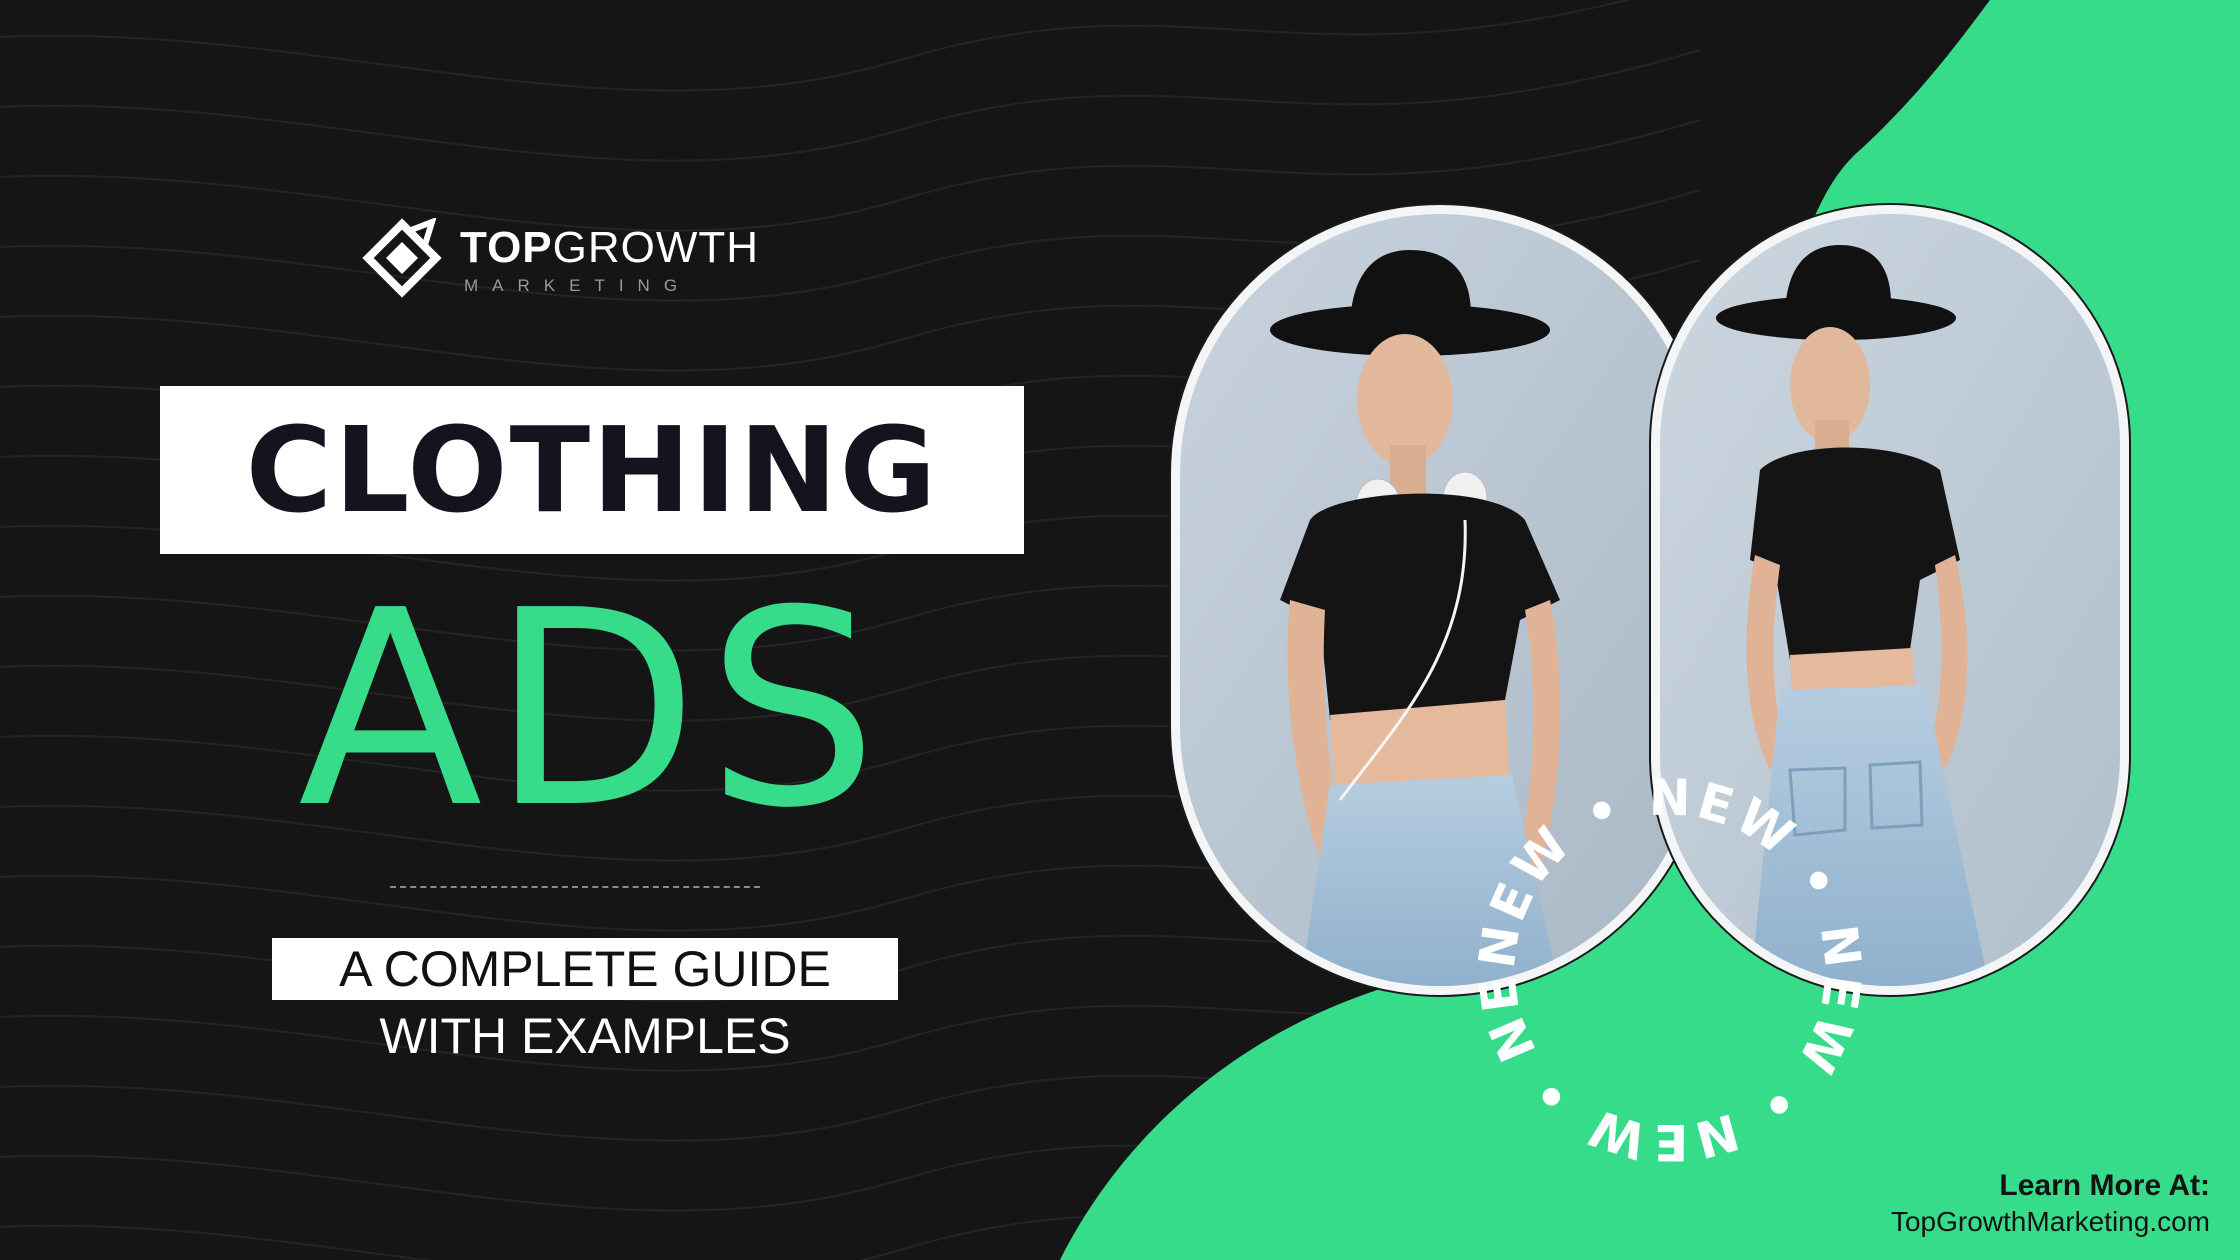 The height and width of the screenshot is (1260, 2240). I want to click on headline-line1: CLOTHING, so click(592, 470).